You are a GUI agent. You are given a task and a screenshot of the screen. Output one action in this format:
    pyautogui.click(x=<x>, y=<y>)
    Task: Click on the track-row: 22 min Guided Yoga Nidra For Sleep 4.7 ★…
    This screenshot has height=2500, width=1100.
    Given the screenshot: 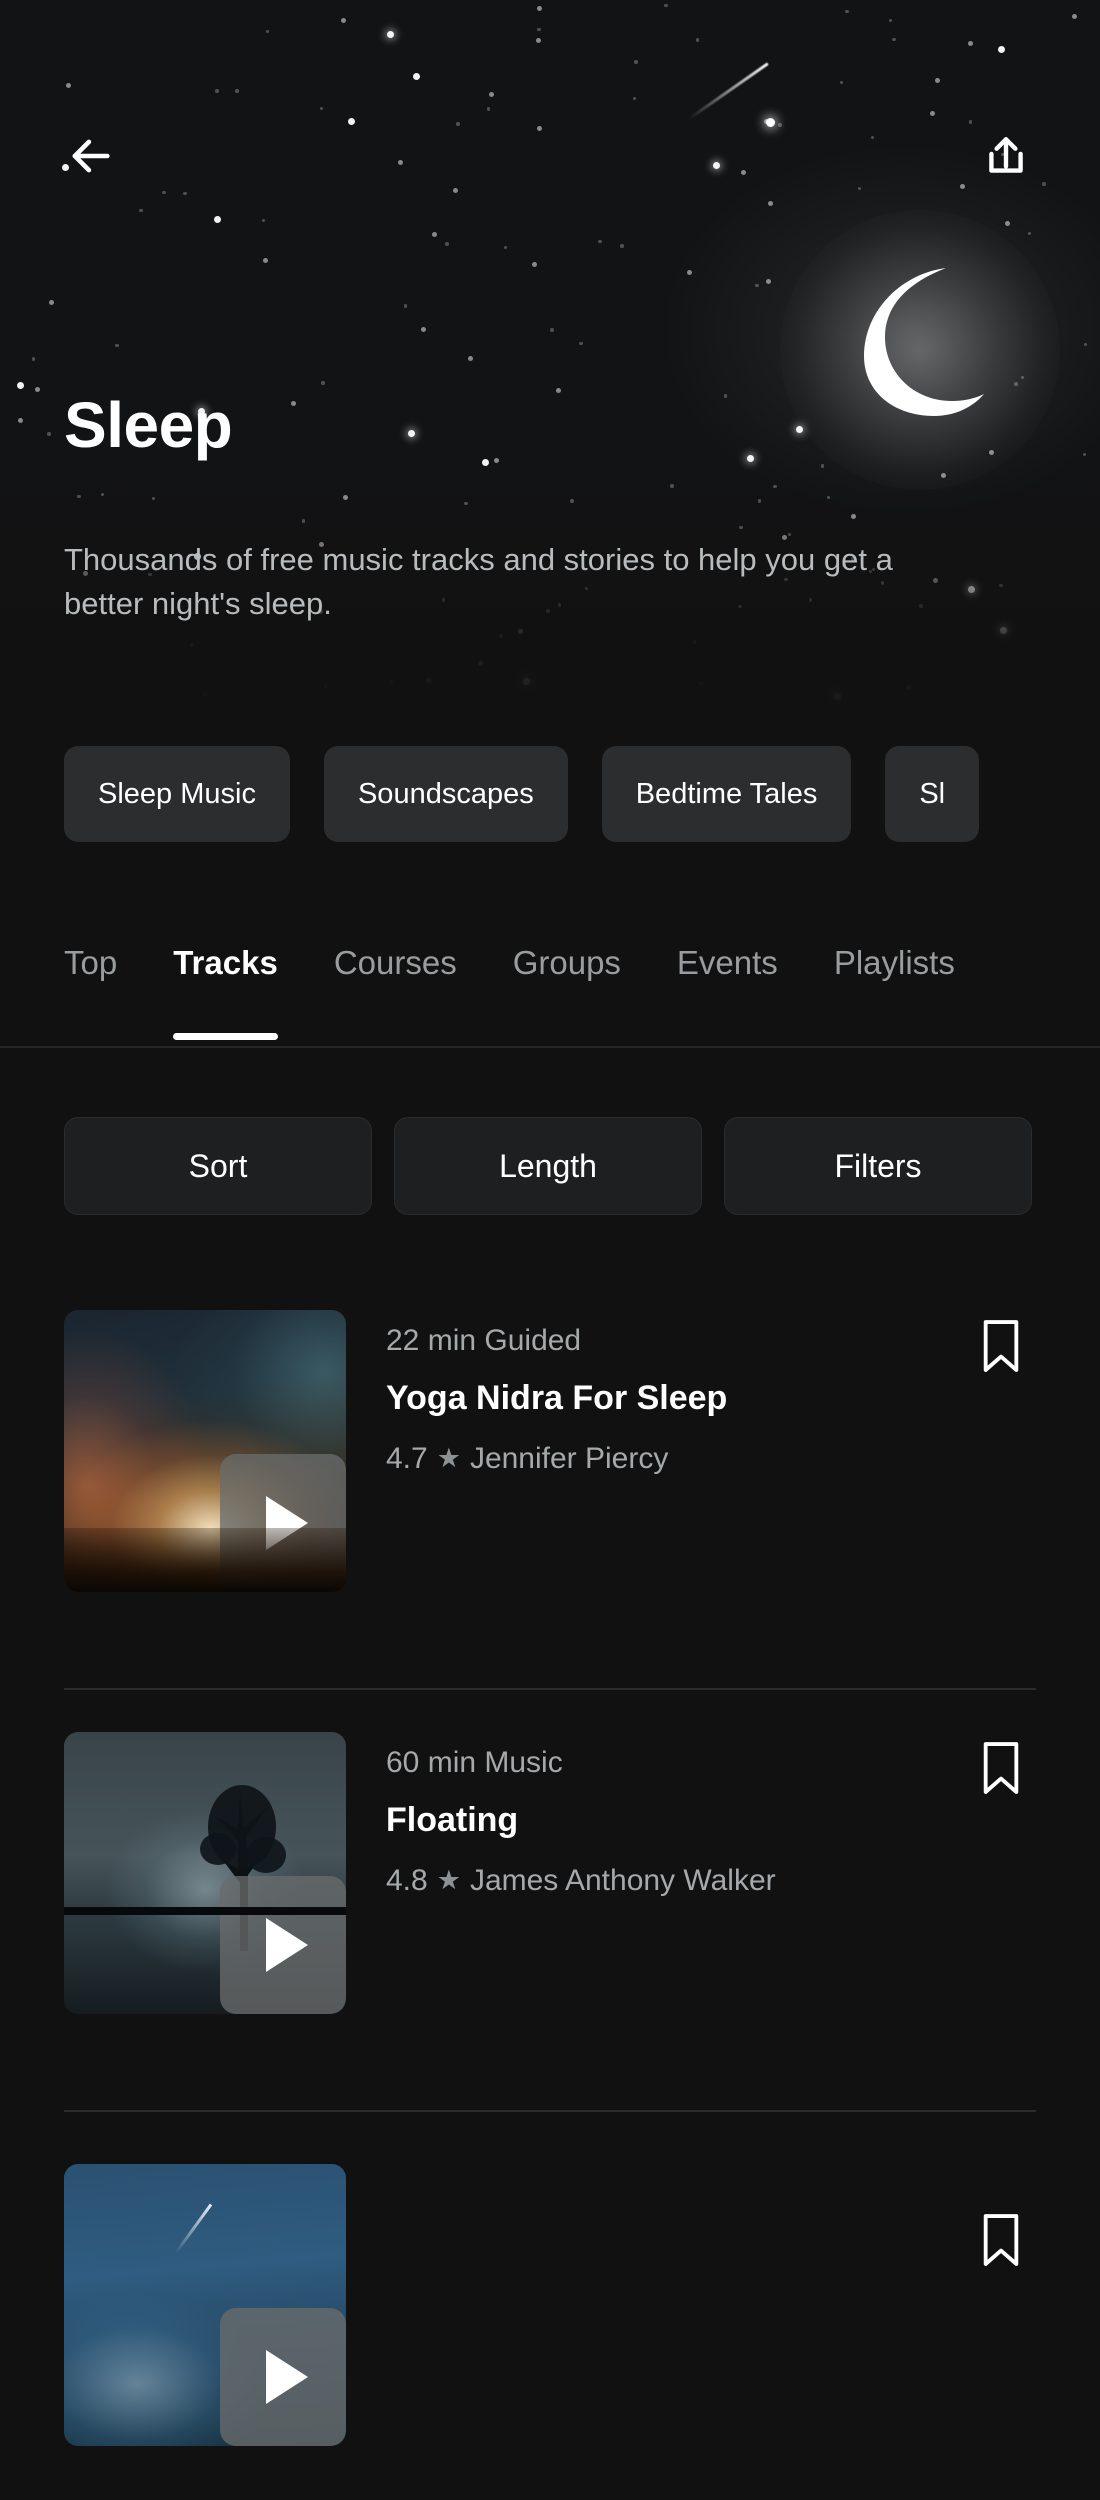 What is the action you would take?
    pyautogui.click(x=550, y=1430)
    